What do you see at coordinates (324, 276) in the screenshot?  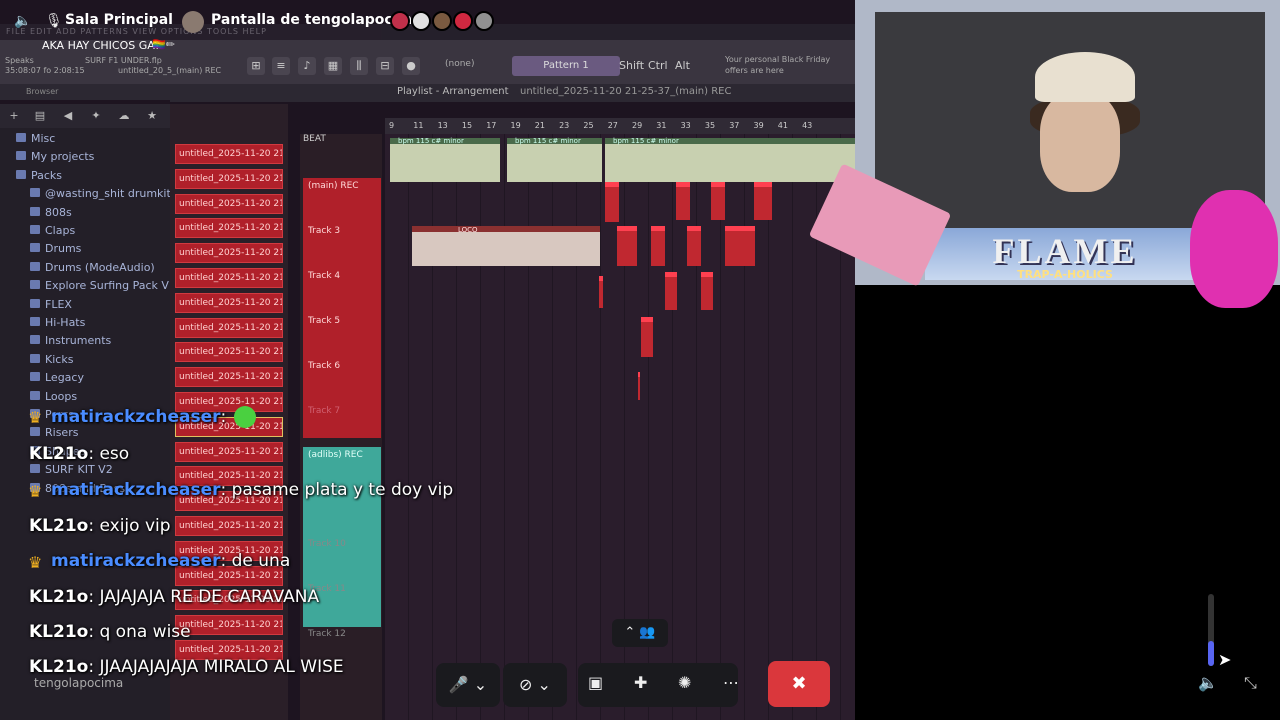 I see `track-label: Track 4` at bounding box center [324, 276].